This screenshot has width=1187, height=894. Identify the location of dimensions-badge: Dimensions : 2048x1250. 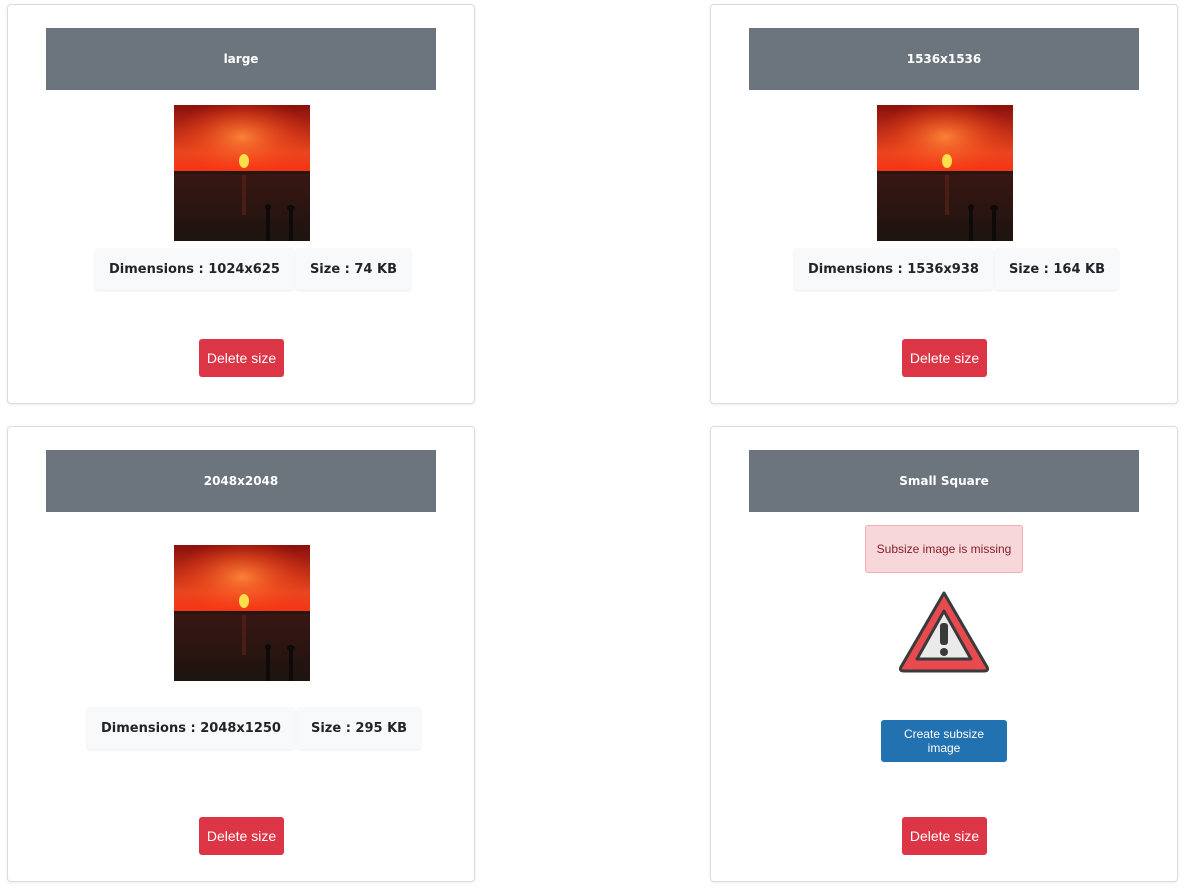
(191, 728).